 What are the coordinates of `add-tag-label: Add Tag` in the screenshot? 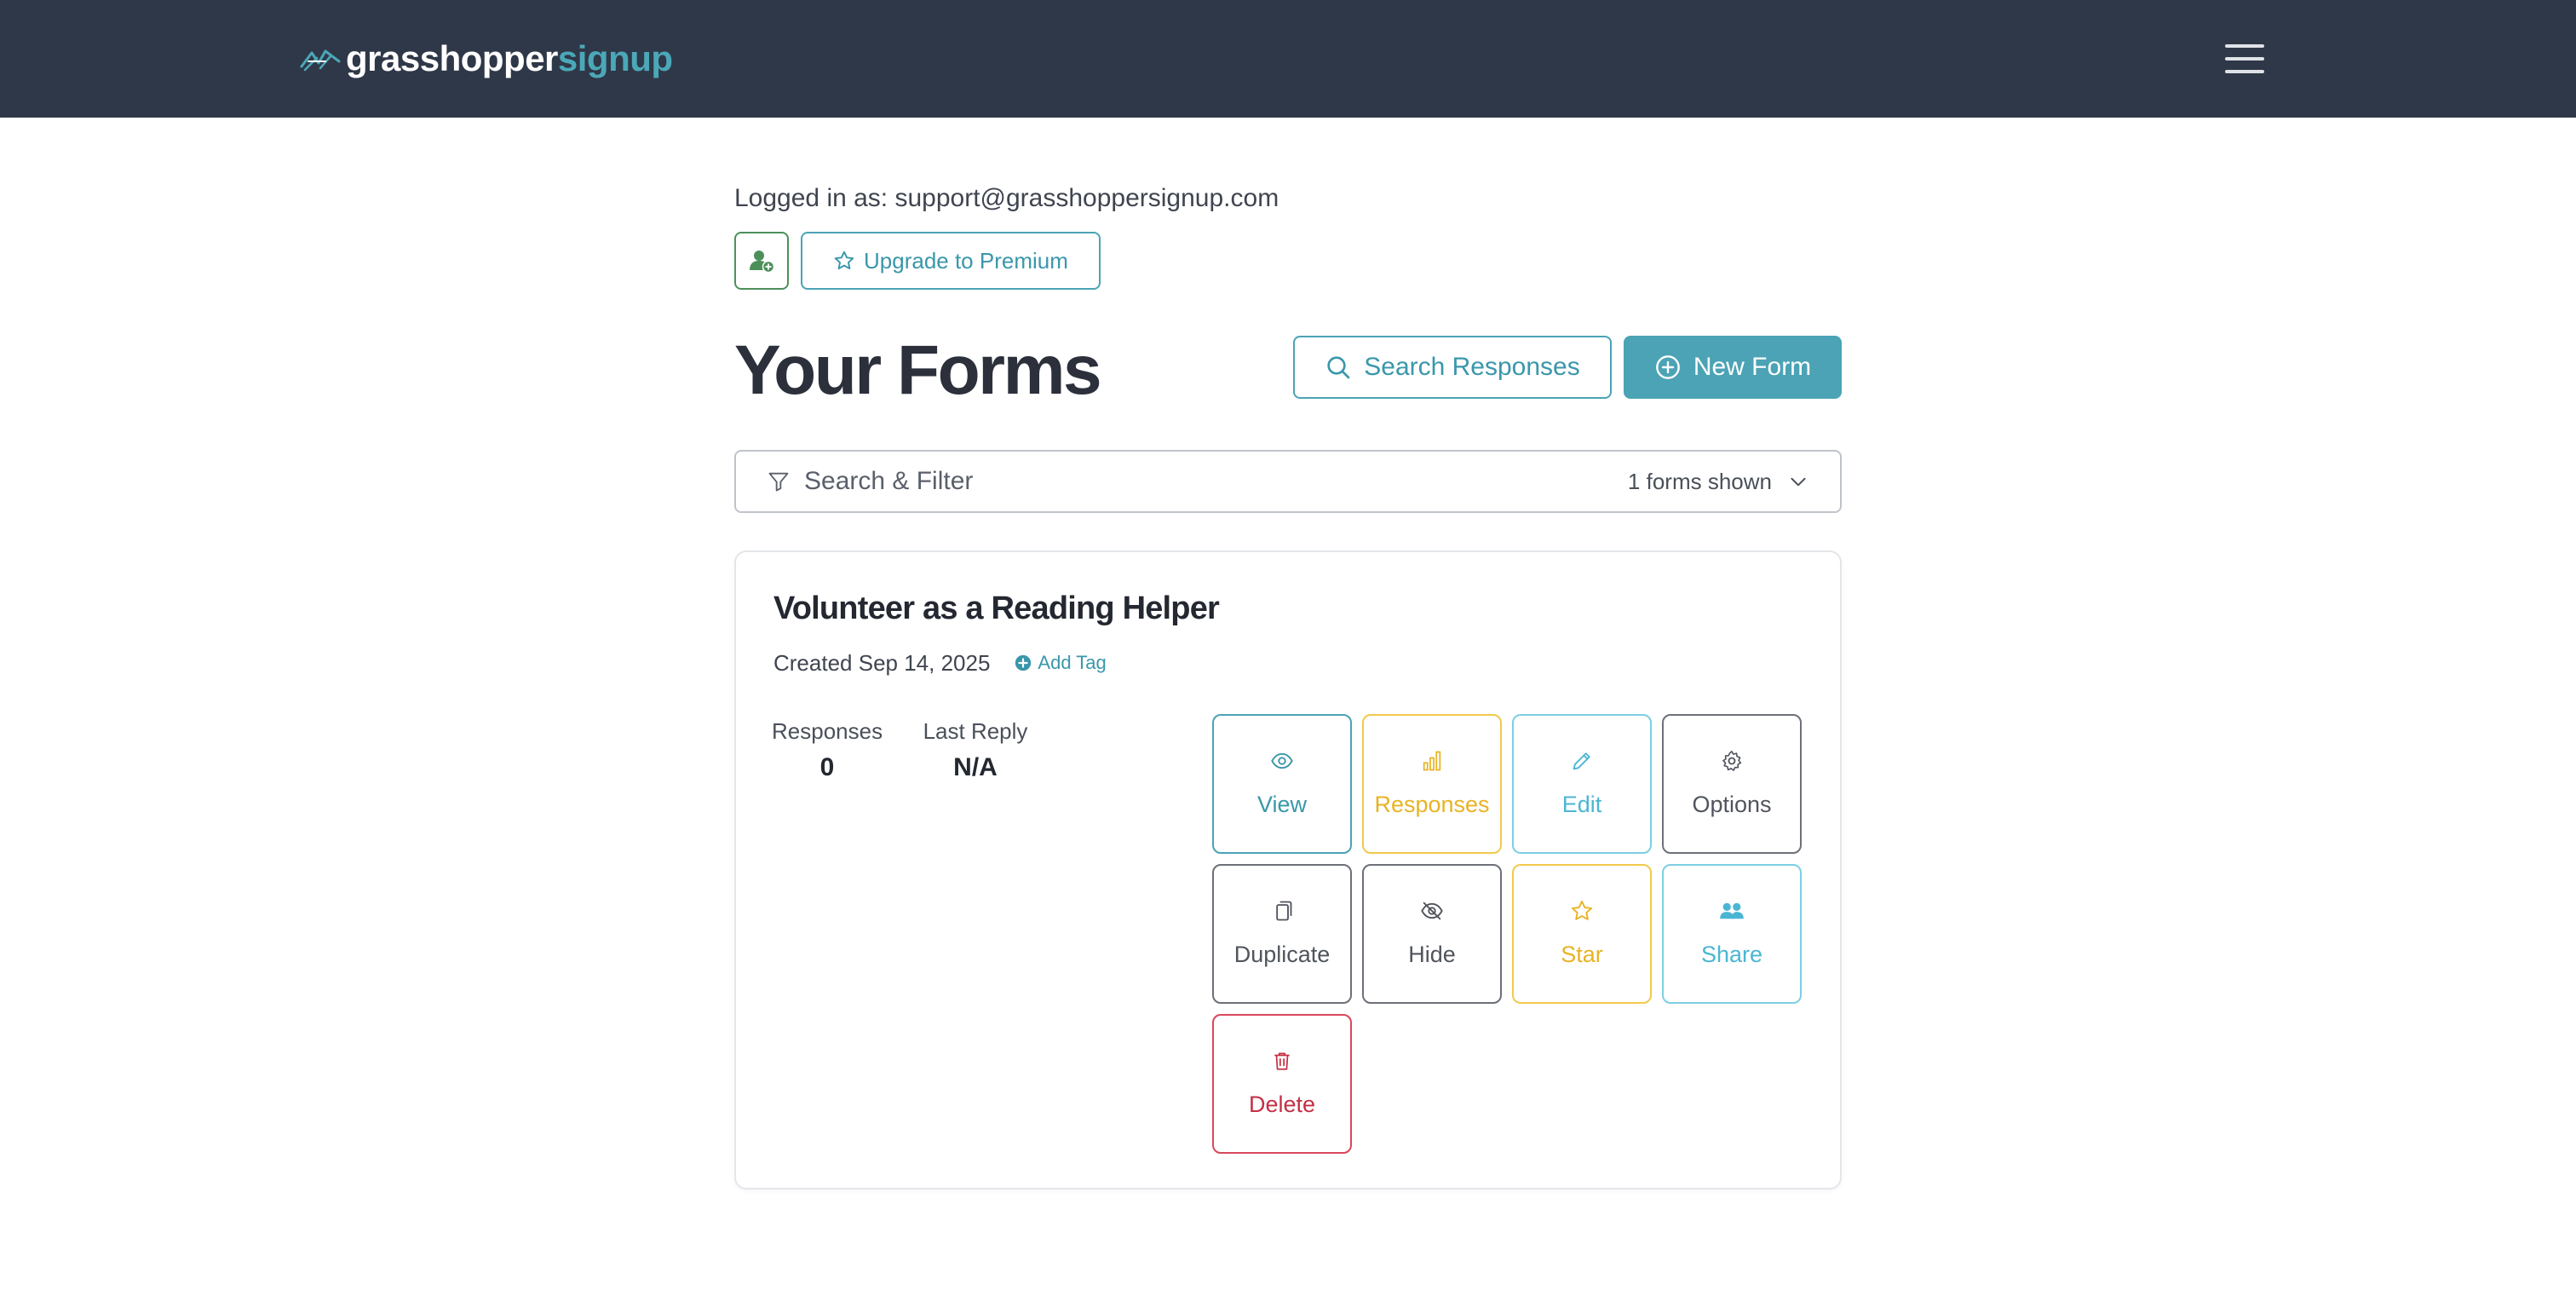 It's located at (1073, 663).